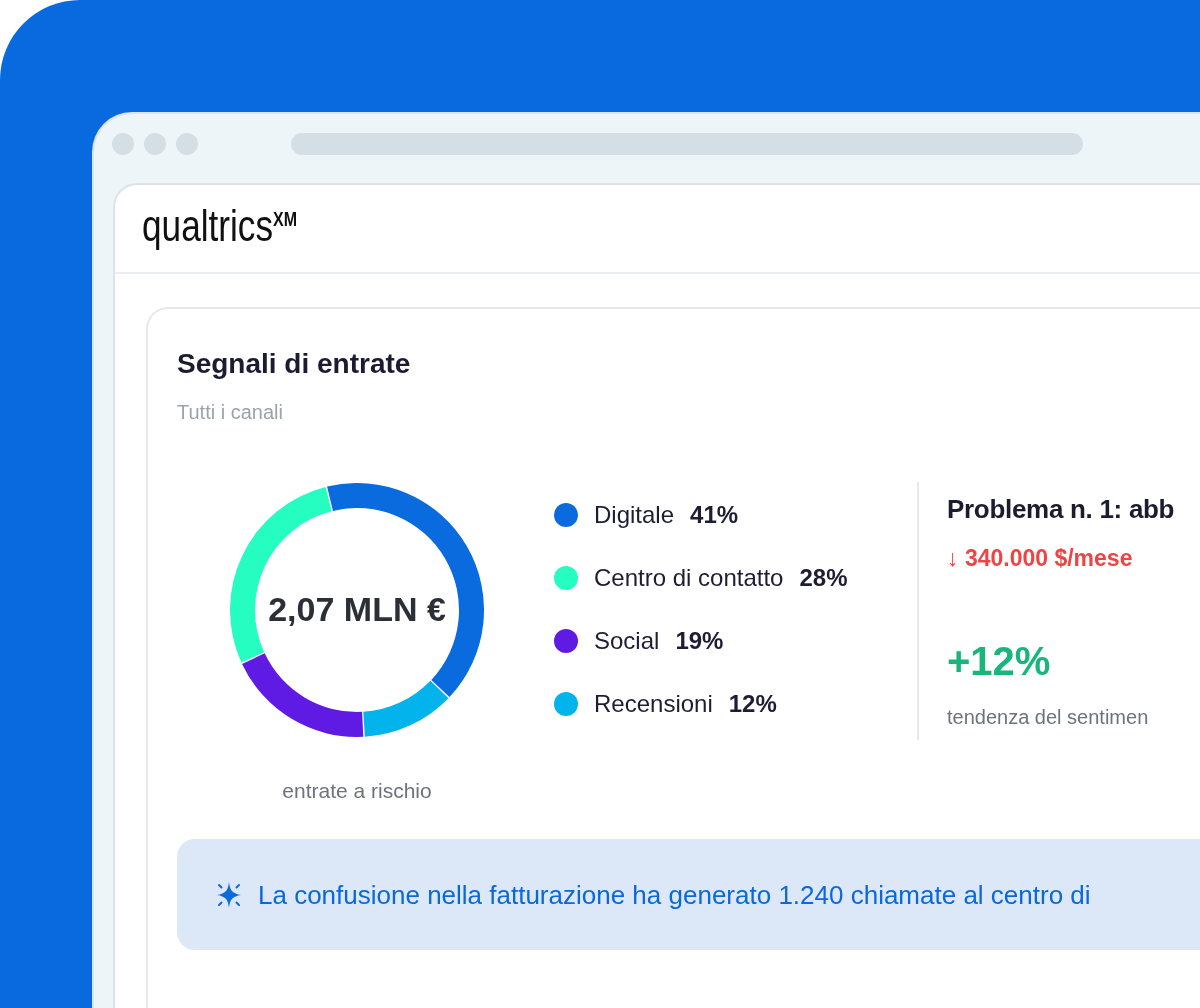  I want to click on legend-value: 19%, so click(699, 641).